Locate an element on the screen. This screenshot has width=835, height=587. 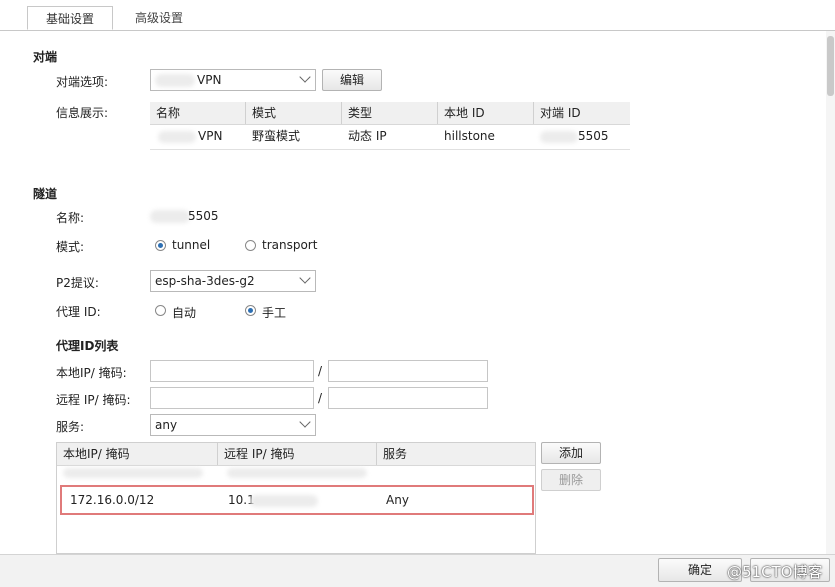
row-type: 动态 IP is located at coordinates (367, 136).